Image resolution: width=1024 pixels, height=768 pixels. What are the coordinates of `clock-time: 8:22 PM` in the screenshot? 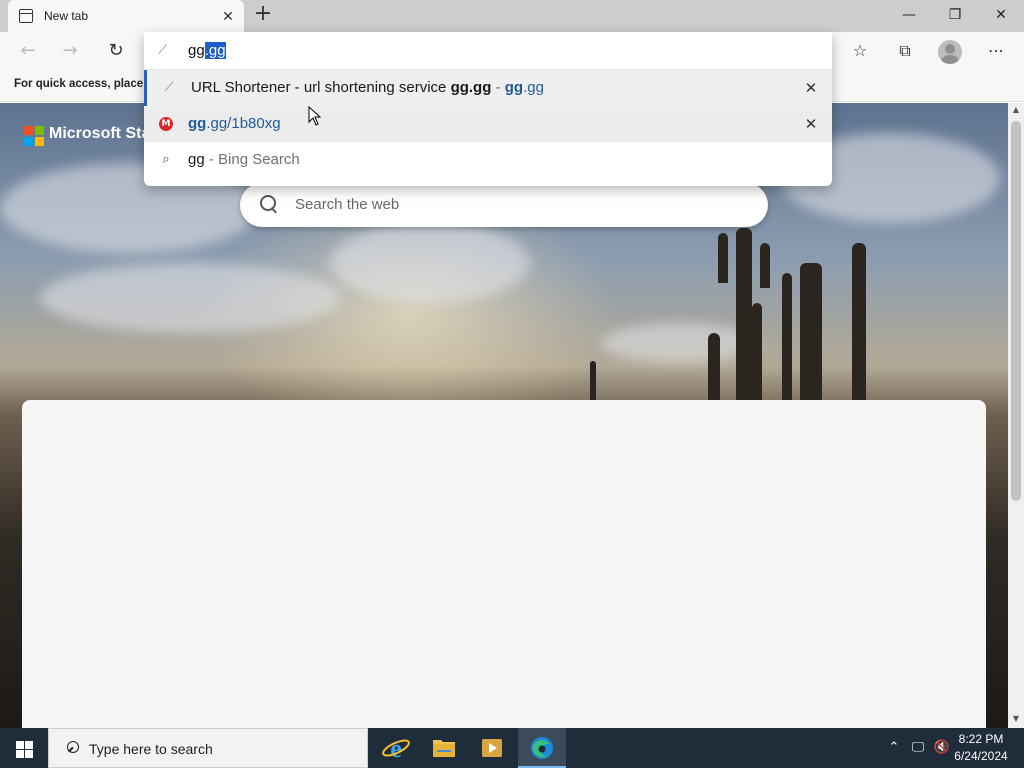 It's located at (981, 739).